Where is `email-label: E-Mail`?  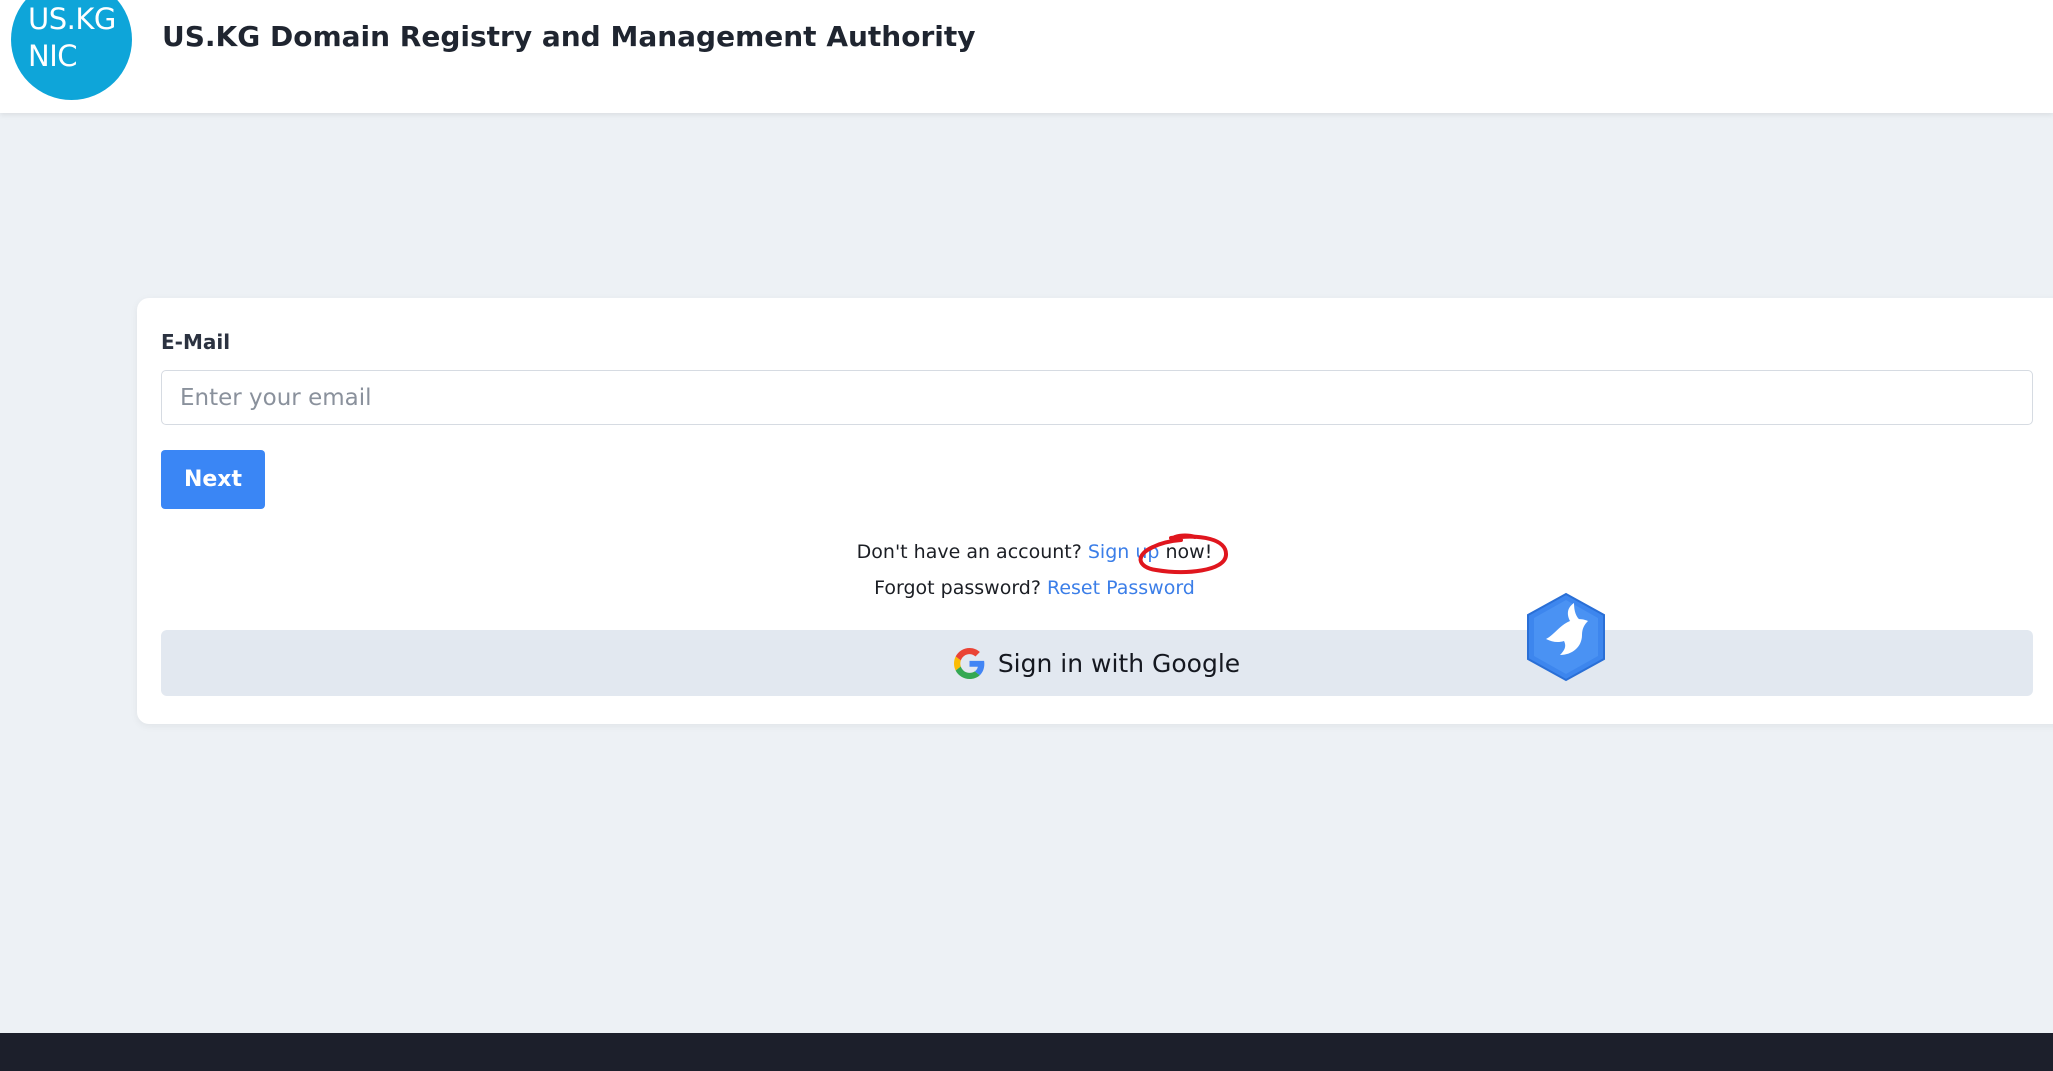 email-label: E-Mail is located at coordinates (196, 342).